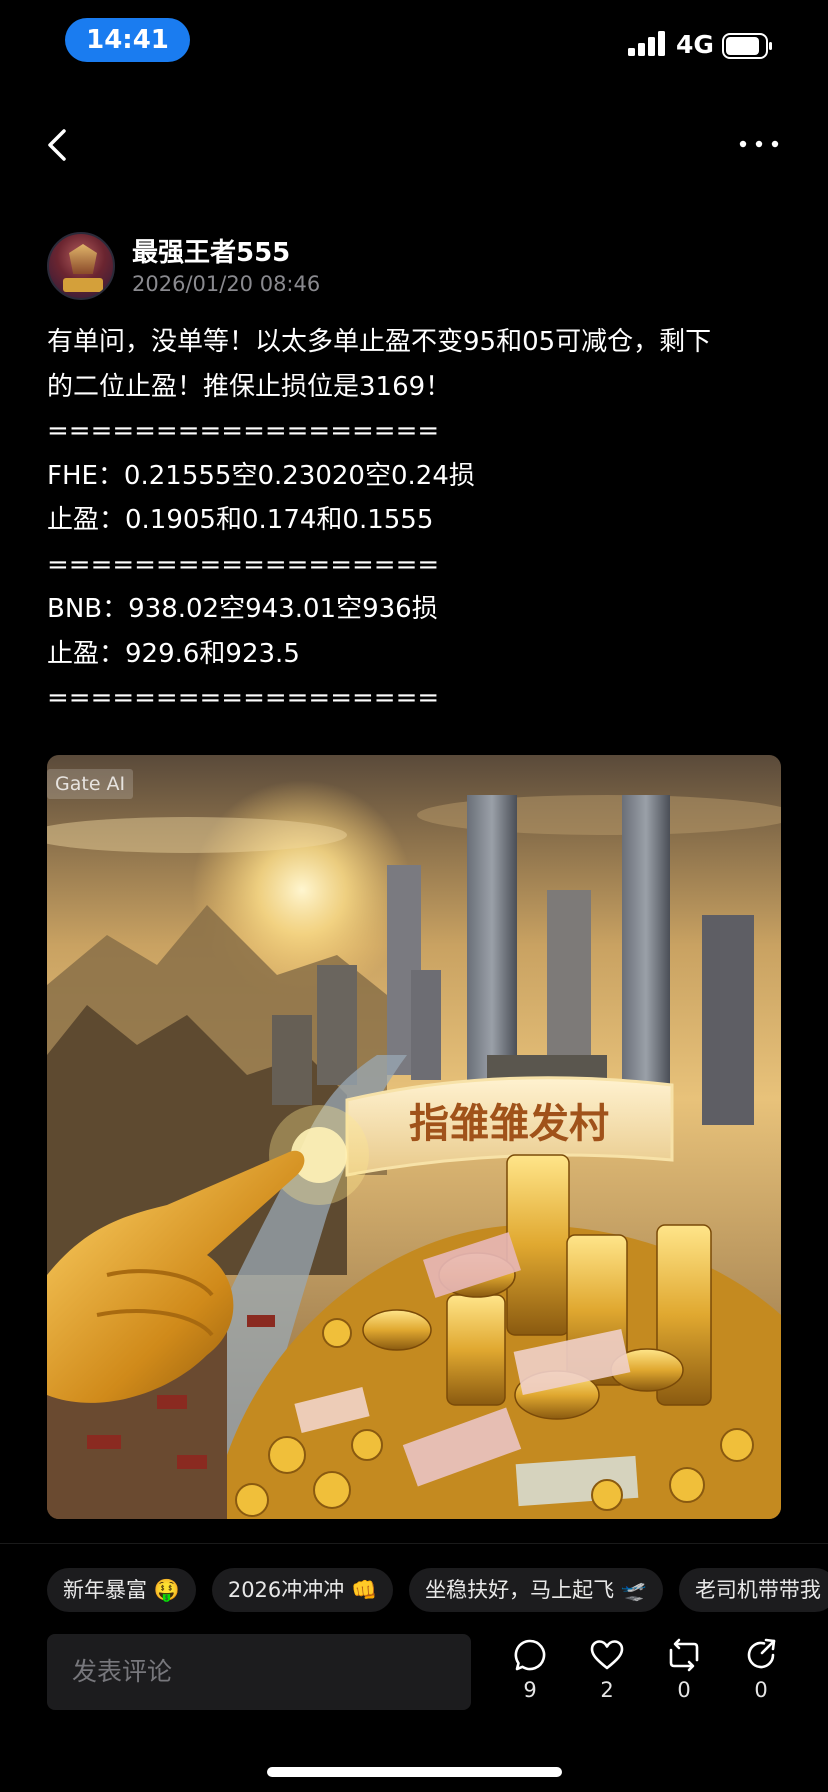 This screenshot has width=828, height=1792. Describe the element at coordinates (173, 653) in the screenshot. I see `post-line: 止盈：929.6和923.5` at that location.